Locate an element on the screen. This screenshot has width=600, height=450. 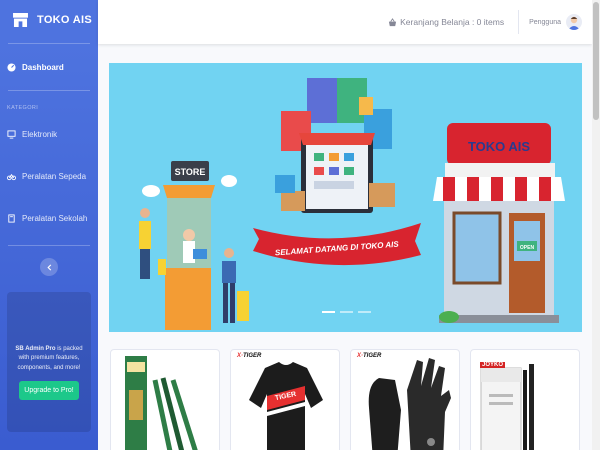
sidebar-toggle-button is located at coordinates (49, 267).